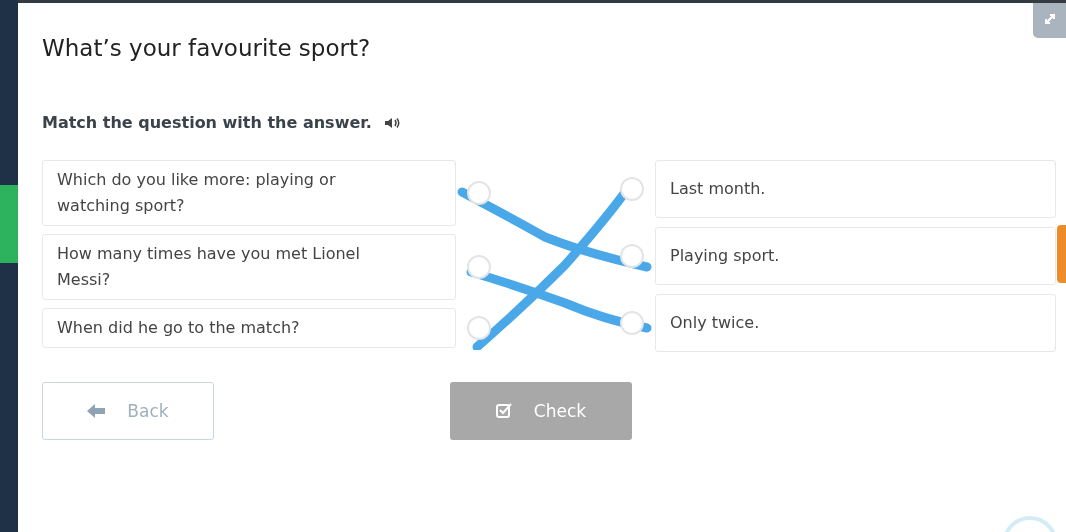 This screenshot has width=1066, height=532. I want to click on answer-card: Playing sport., so click(855, 256).